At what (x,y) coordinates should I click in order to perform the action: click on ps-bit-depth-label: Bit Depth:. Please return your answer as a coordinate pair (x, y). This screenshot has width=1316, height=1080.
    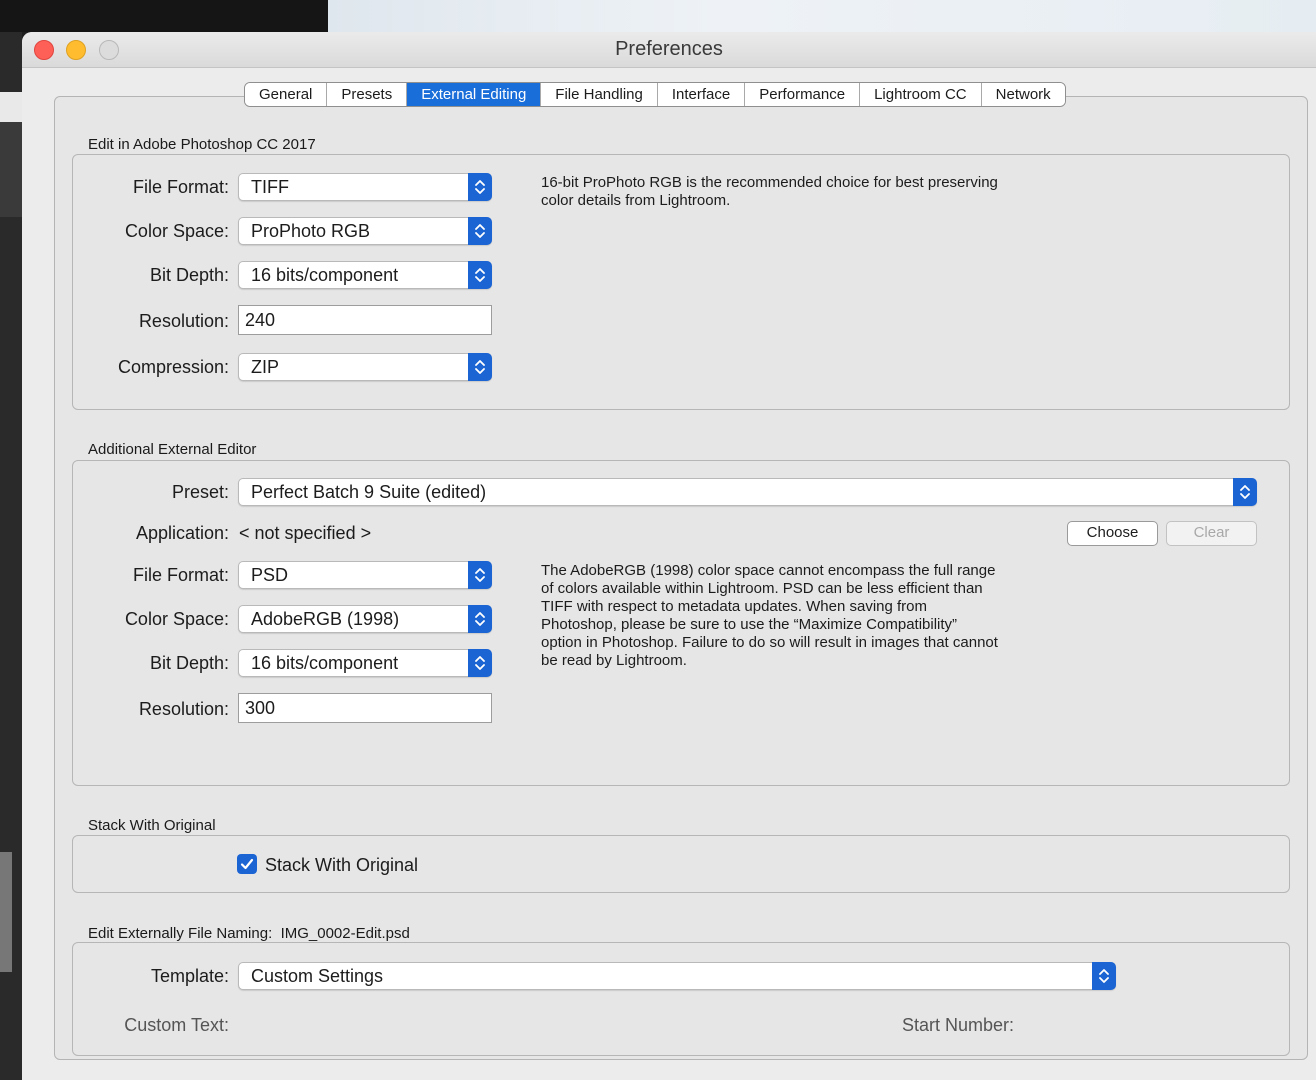
    Looking at the image, I should click on (189, 275).